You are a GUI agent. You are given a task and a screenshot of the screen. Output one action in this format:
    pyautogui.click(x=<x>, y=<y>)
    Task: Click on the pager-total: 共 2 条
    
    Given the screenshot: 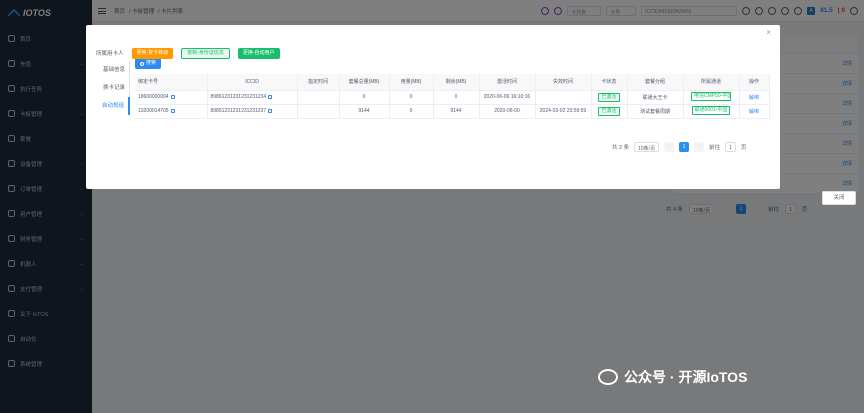 What is the action you would take?
    pyautogui.click(x=621, y=148)
    